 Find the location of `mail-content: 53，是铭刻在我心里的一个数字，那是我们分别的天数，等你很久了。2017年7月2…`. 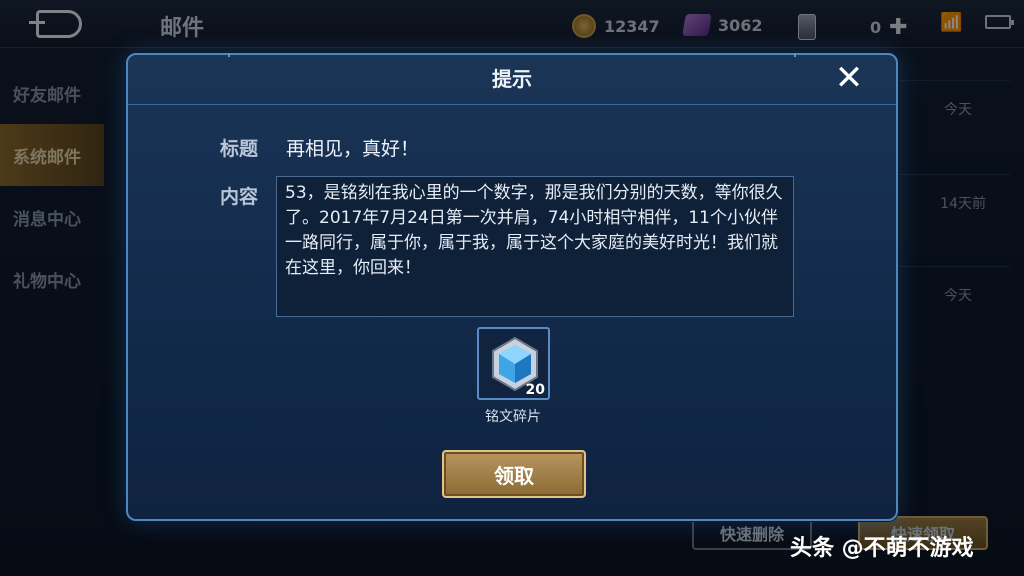

mail-content: 53，是铭刻在我心里的一个数字，那是我们分别的天数，等你很久了。2017年7月2… is located at coordinates (535, 246).